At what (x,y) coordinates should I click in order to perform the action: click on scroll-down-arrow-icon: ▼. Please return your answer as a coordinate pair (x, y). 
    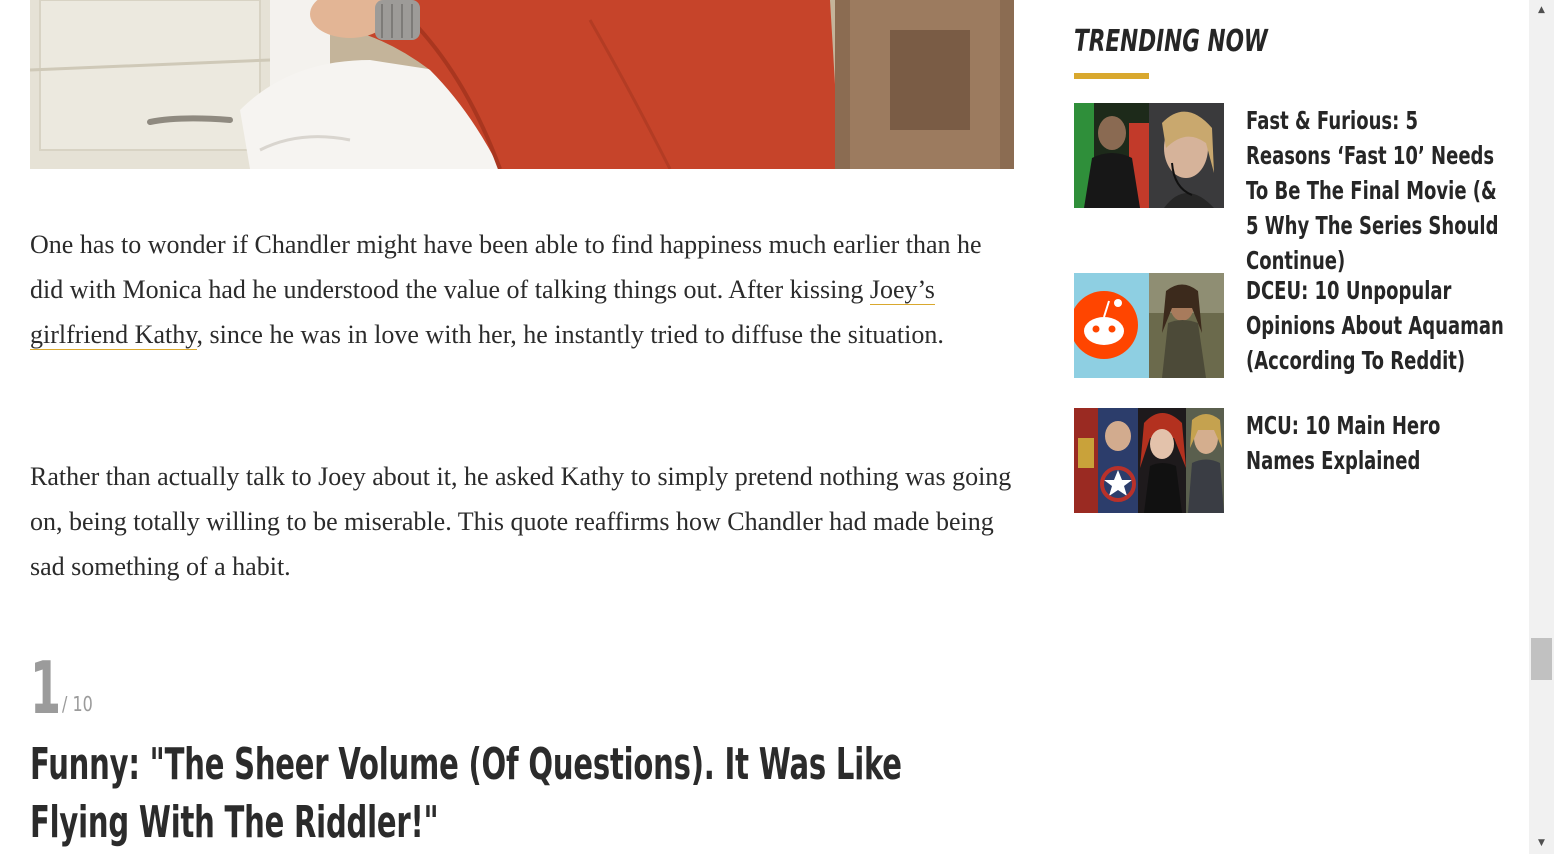
    Looking at the image, I should click on (1541, 843).